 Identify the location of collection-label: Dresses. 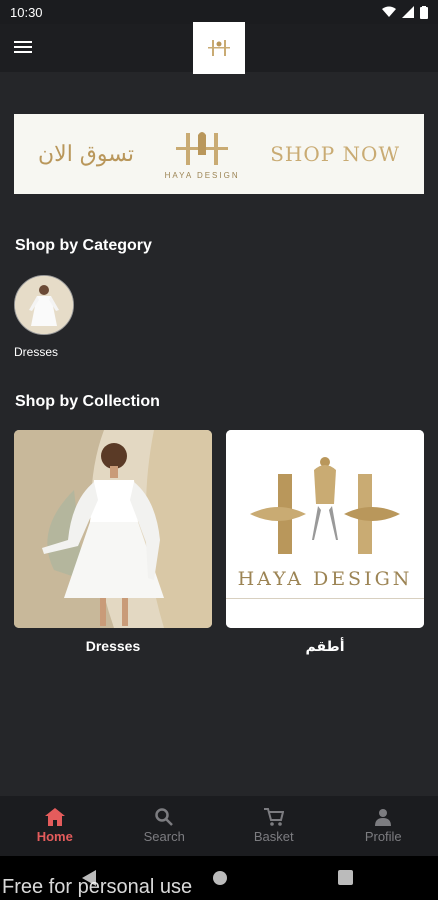
(113, 646).